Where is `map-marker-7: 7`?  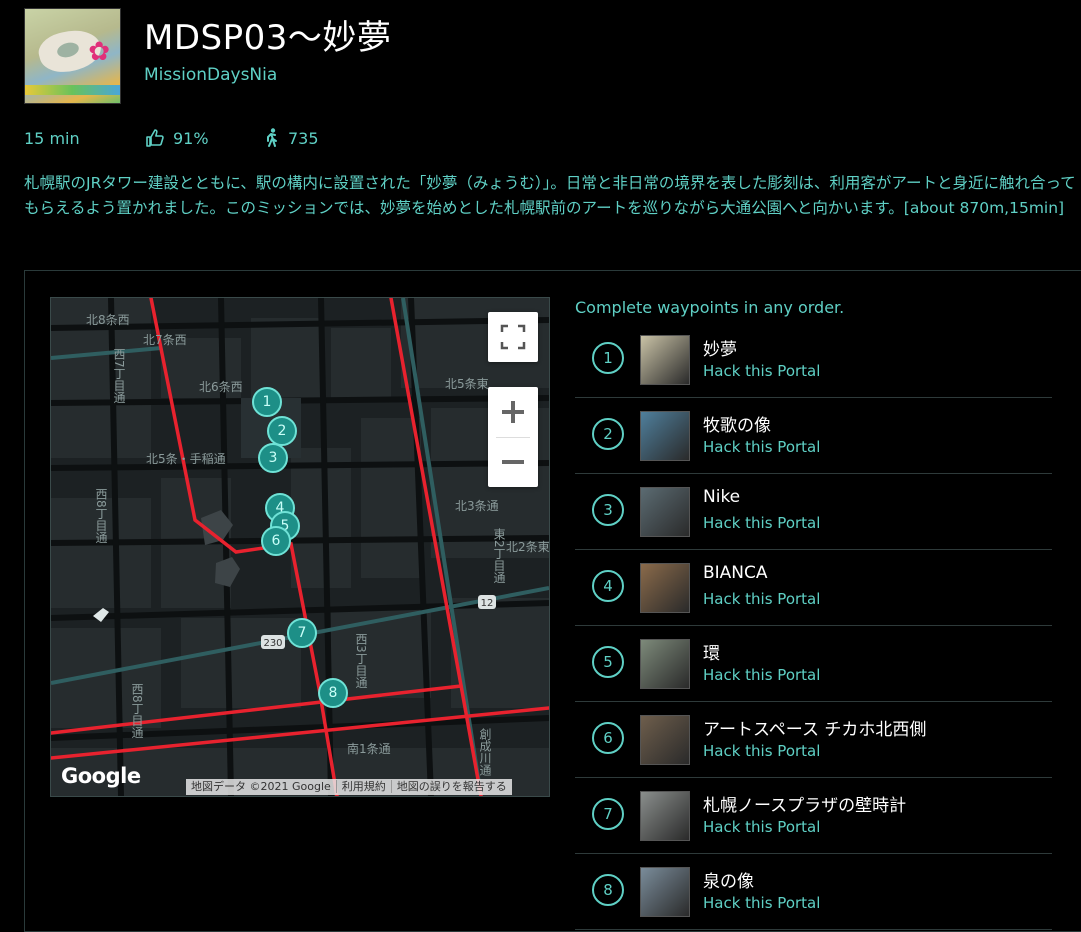
map-marker-7: 7 is located at coordinates (302, 633).